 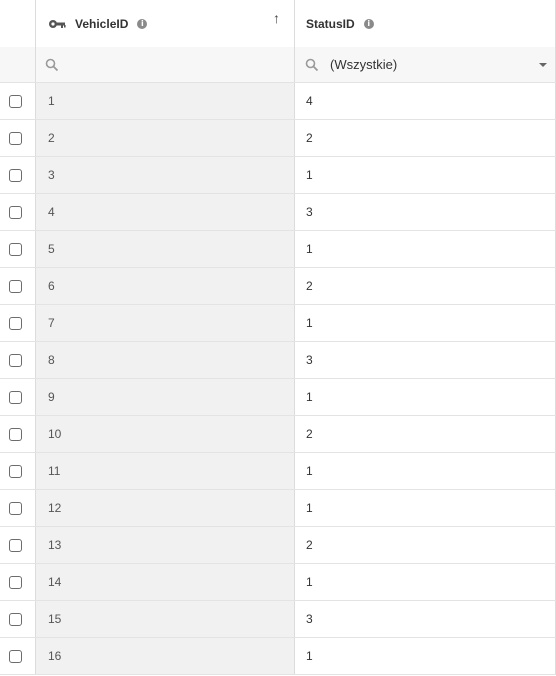 What do you see at coordinates (164, 360) in the screenshot?
I see `vehicleid-cell: 8` at bounding box center [164, 360].